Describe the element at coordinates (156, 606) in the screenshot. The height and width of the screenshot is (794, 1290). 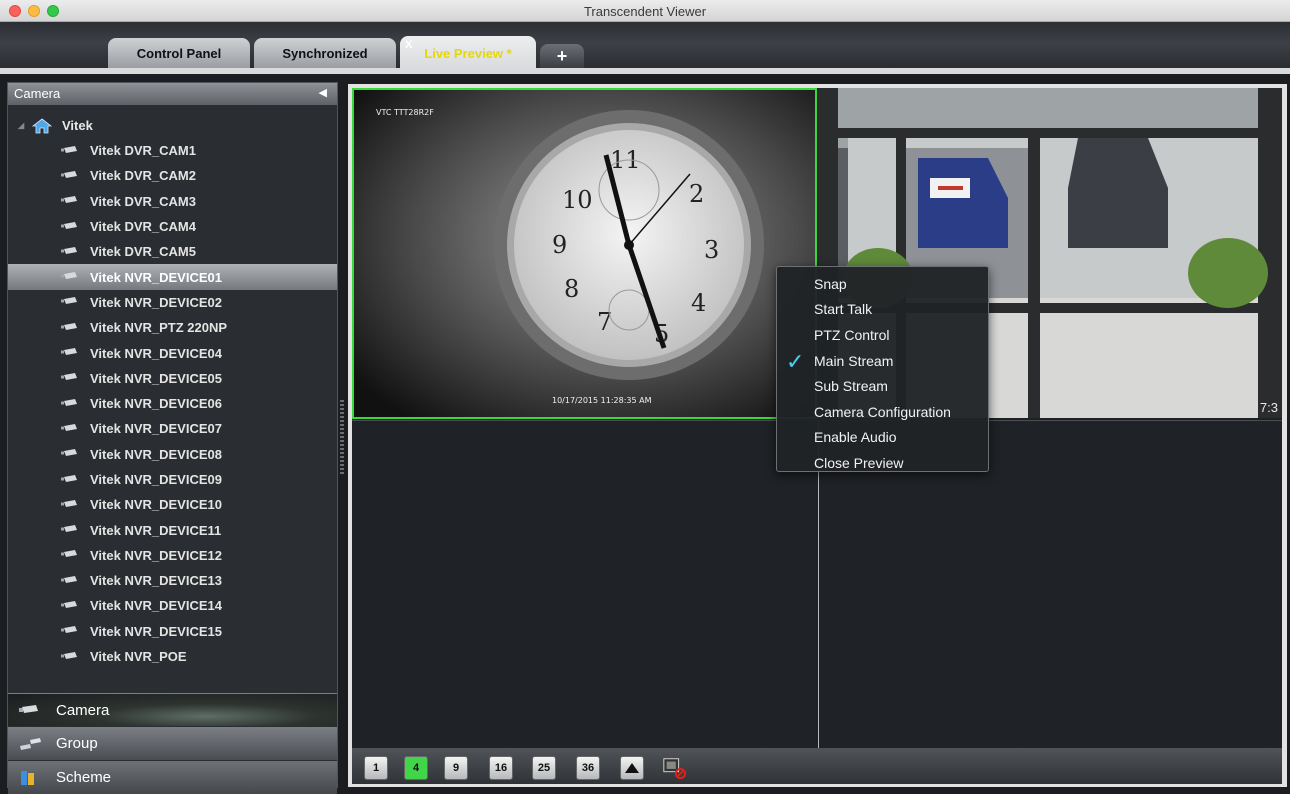
I see `device-label: Vitek NVR_DEVICE14` at that location.